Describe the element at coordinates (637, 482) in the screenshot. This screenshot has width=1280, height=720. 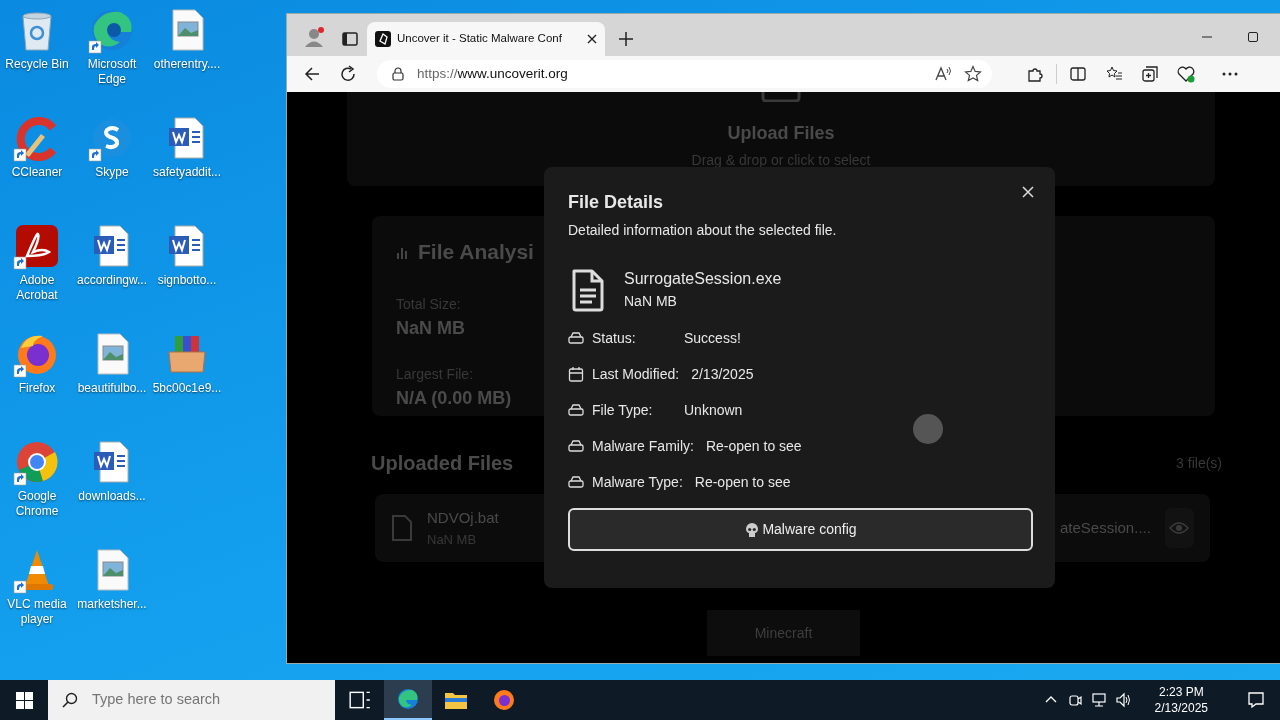
I see `detail-label: Malware Type:` at that location.